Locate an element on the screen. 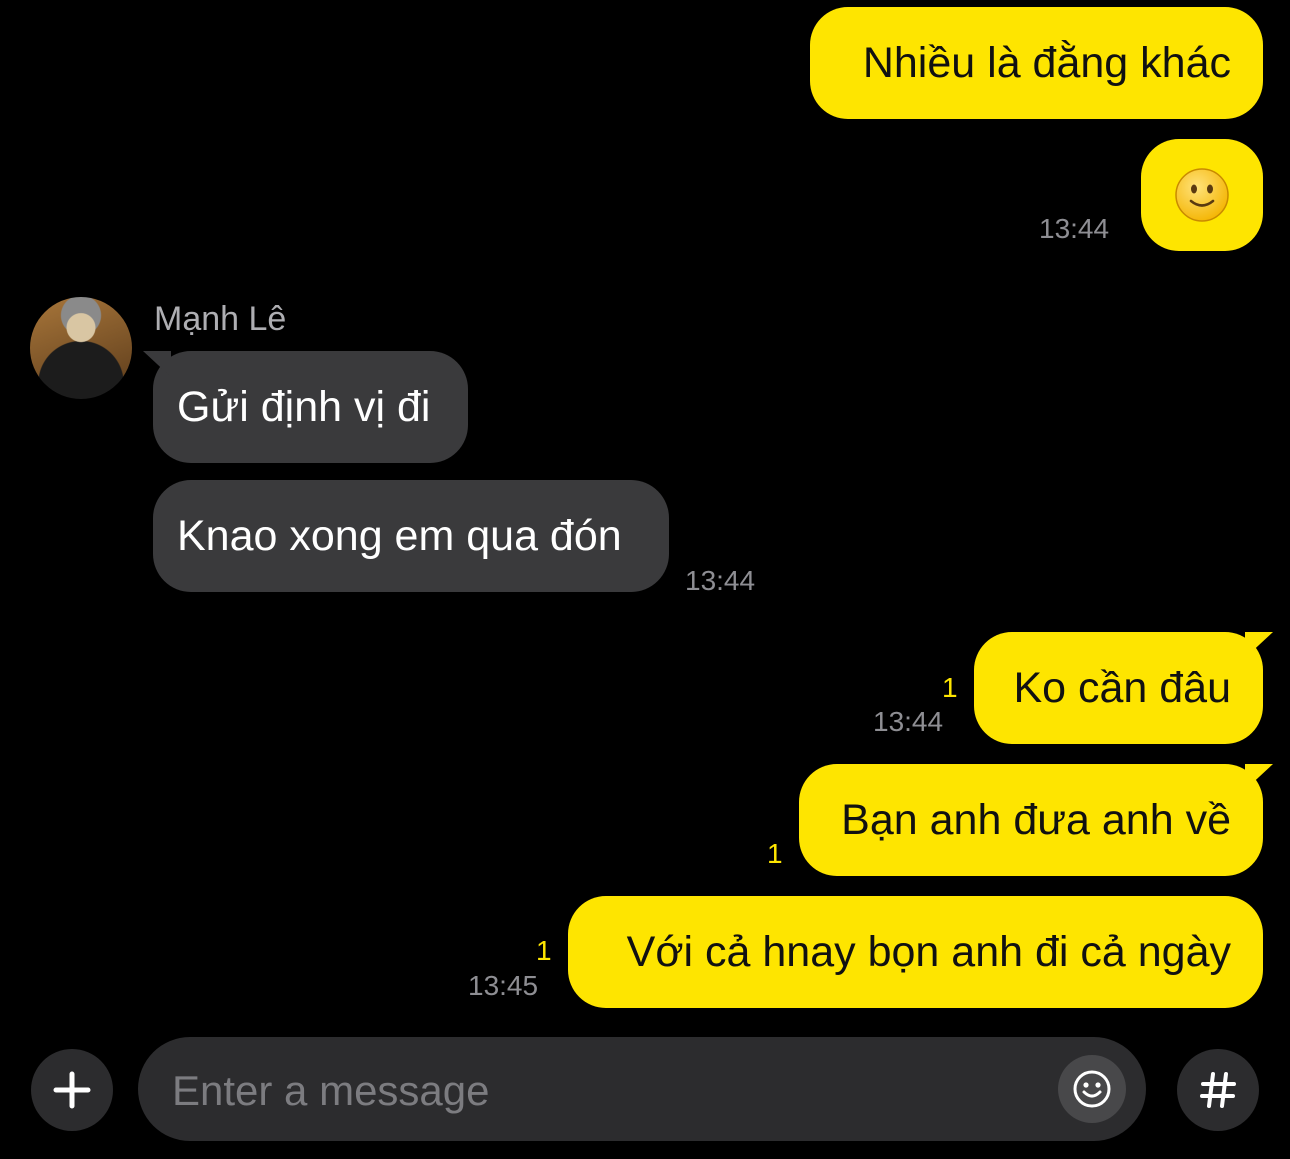  emoticon-button is located at coordinates (1092, 1089).